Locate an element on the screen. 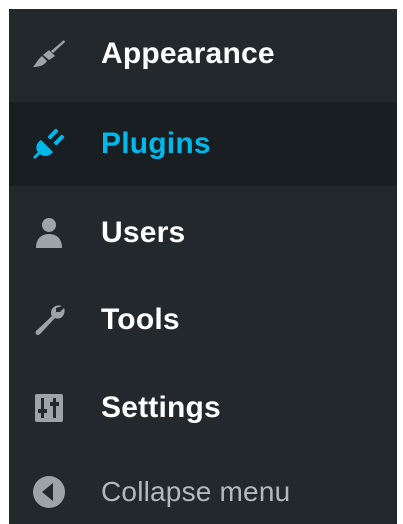  wrench-icon is located at coordinates (49, 320).